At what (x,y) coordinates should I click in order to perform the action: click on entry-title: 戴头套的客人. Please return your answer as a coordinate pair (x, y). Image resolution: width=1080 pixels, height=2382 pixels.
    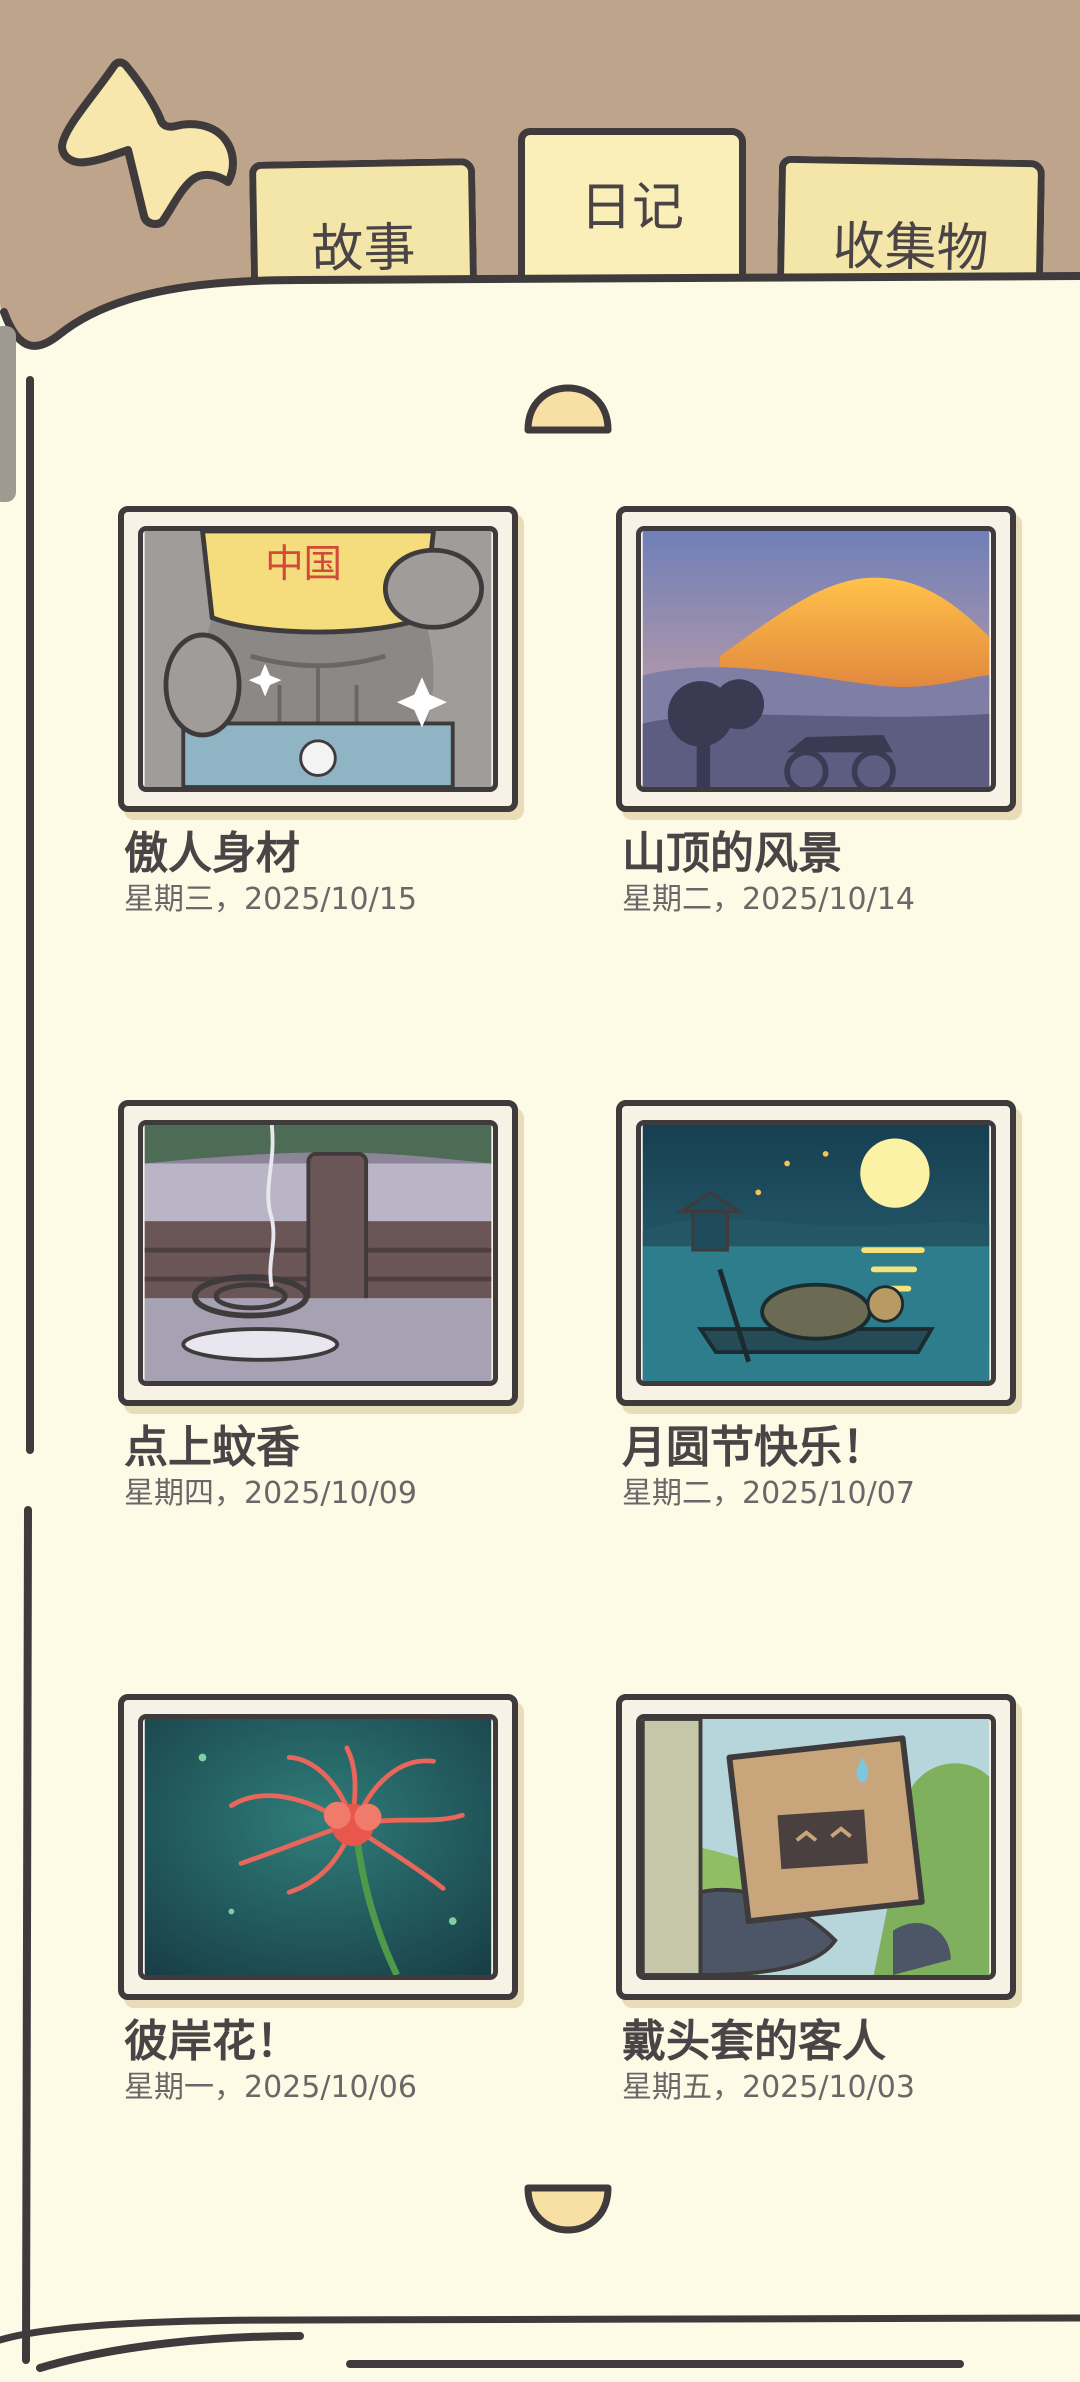
    Looking at the image, I should click on (754, 2041).